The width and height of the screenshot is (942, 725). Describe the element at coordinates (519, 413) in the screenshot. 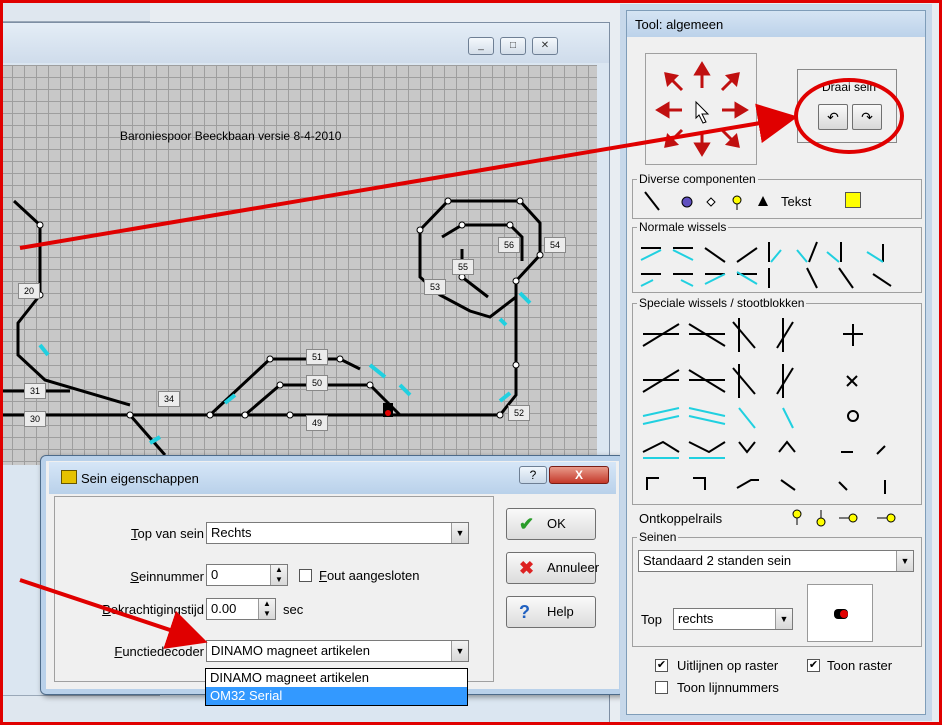

I see `track-label-52: 52` at that location.